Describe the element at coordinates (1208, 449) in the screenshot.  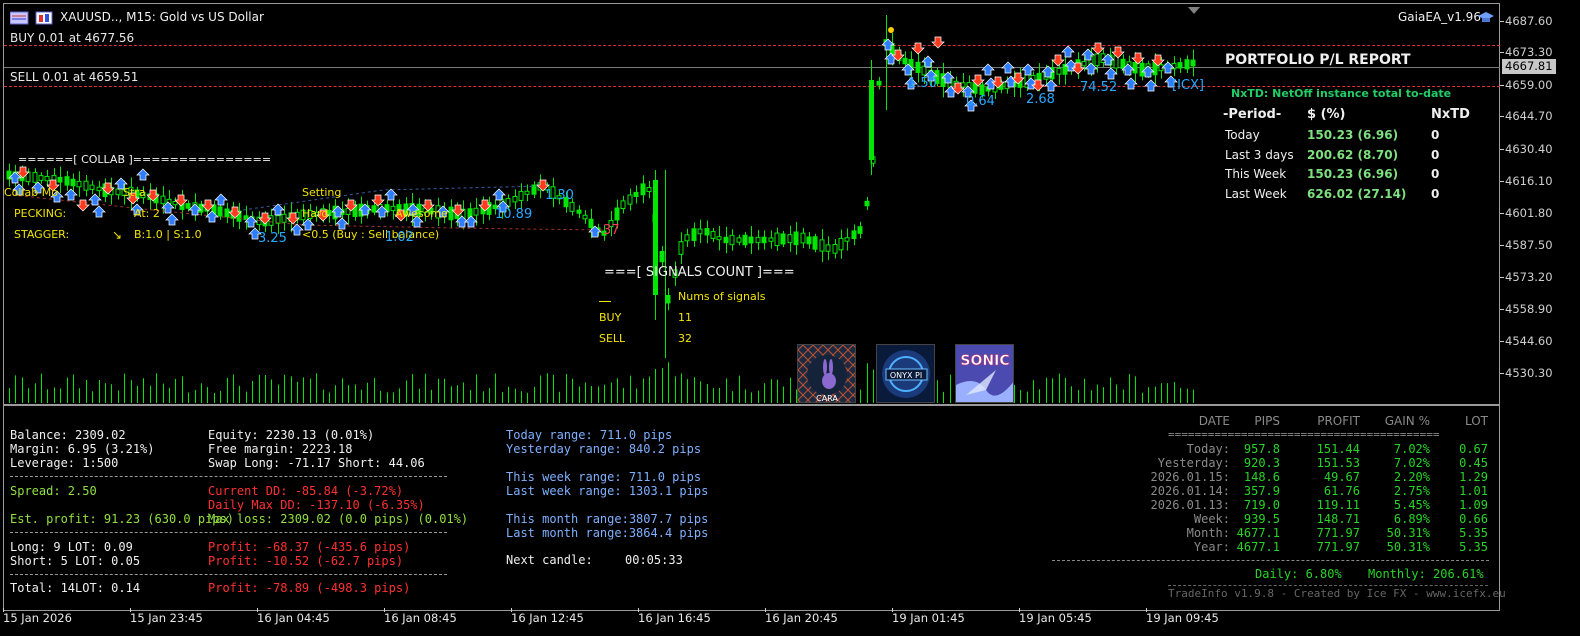
I see `perf-cell-date: Today:` at that location.